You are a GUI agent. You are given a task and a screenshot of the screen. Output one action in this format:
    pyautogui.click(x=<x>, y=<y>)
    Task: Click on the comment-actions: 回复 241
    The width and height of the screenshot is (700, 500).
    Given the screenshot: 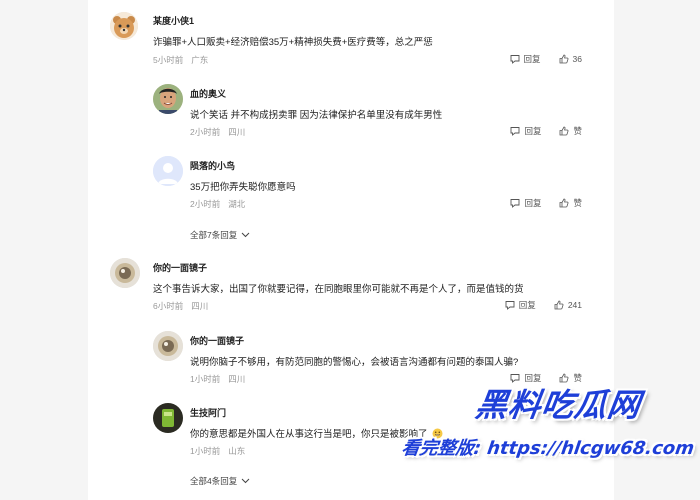 What is the action you would take?
    pyautogui.click(x=543, y=305)
    